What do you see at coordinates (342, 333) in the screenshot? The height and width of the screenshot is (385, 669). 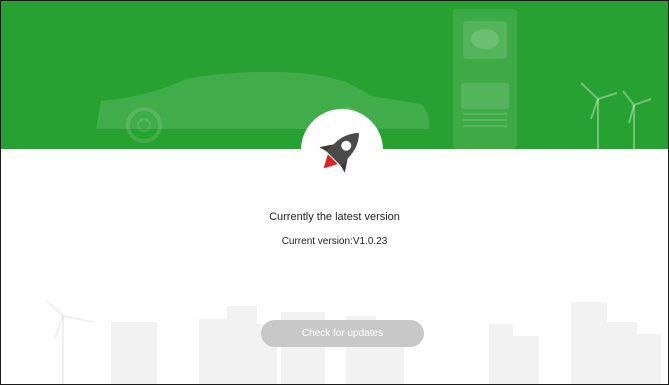 I see `check-for-updates-button: Check for updates` at bounding box center [342, 333].